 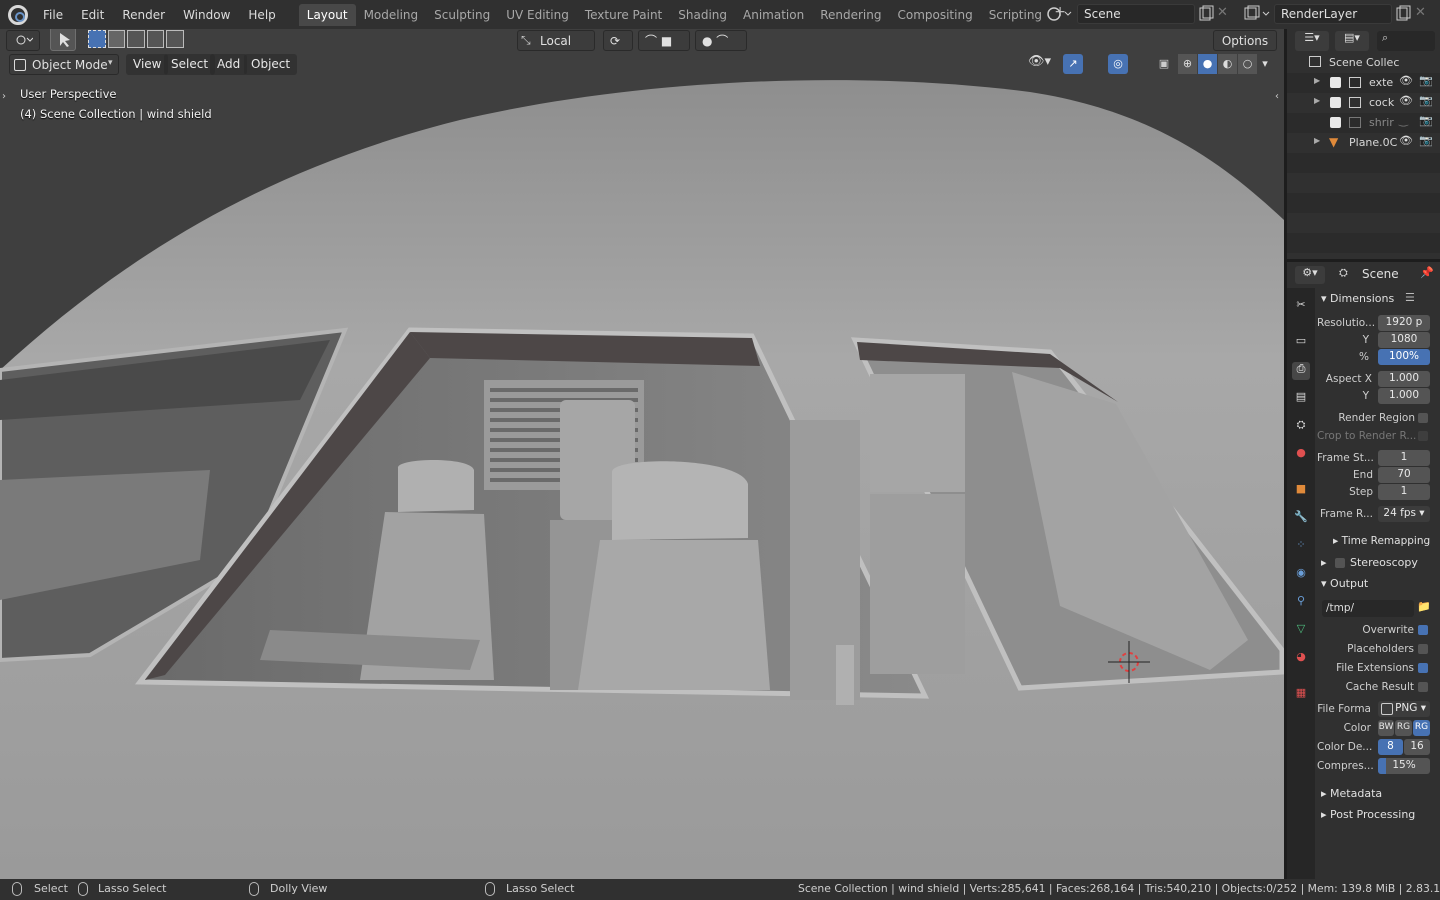 What do you see at coordinates (1277, 96) in the screenshot?
I see `sidebar-expand-icon: ‹` at bounding box center [1277, 96].